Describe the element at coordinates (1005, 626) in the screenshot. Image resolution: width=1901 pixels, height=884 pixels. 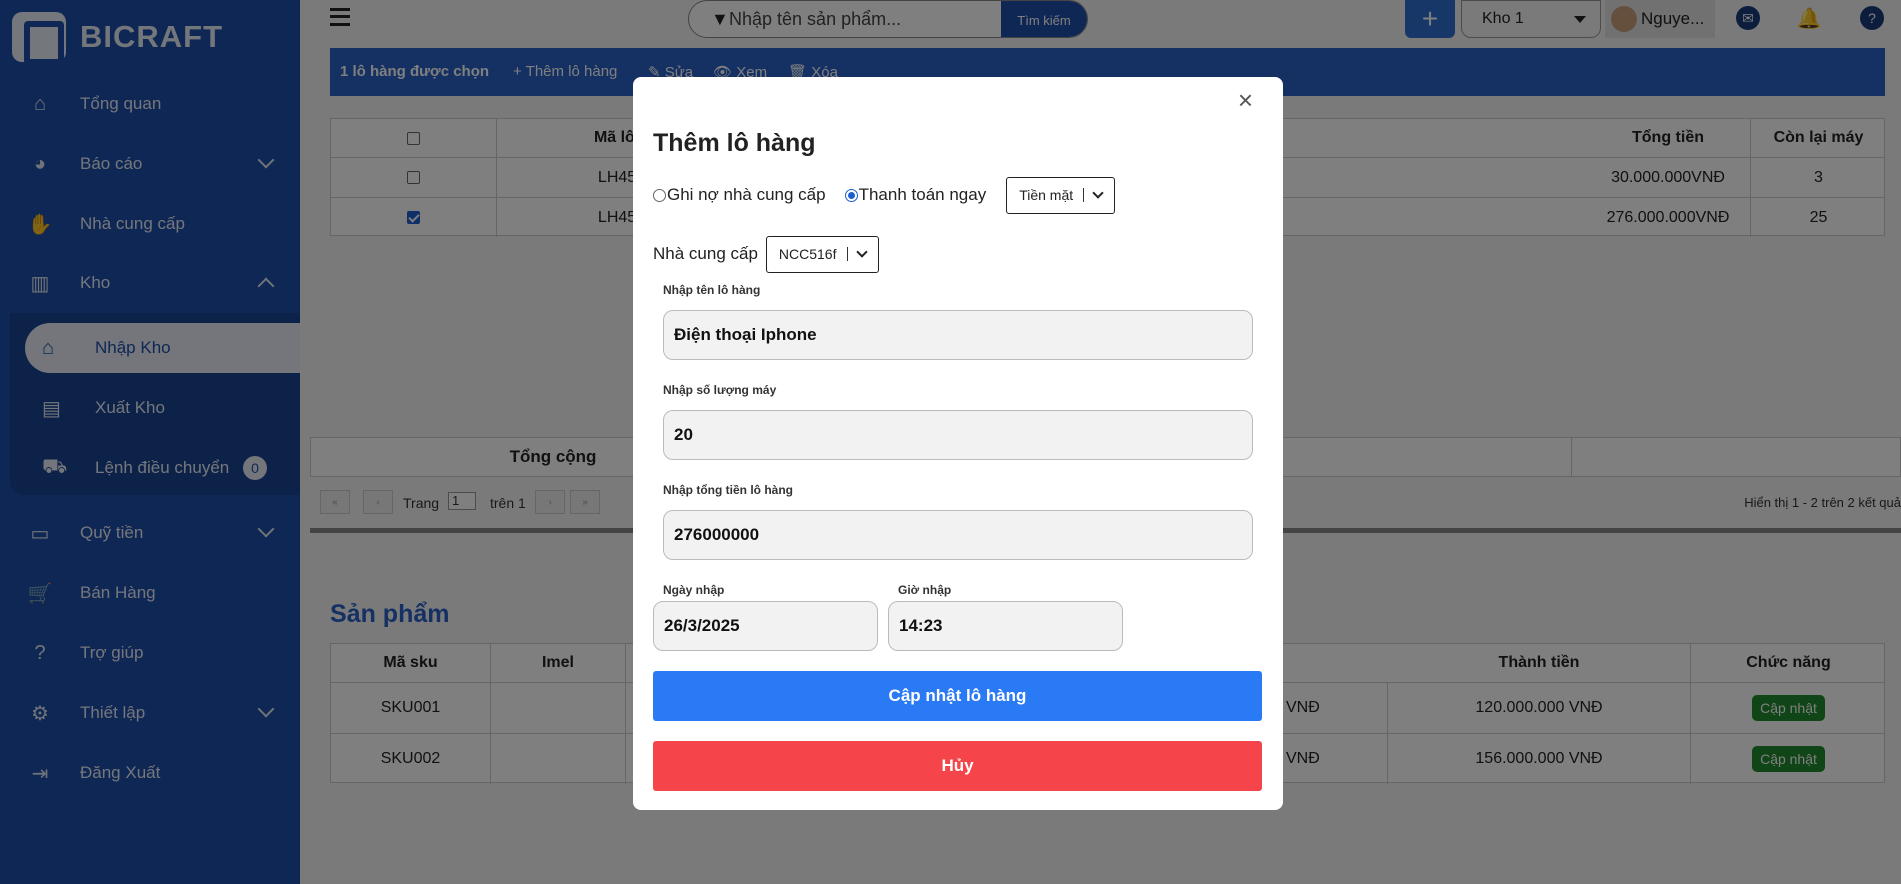
I see `time-input` at that location.